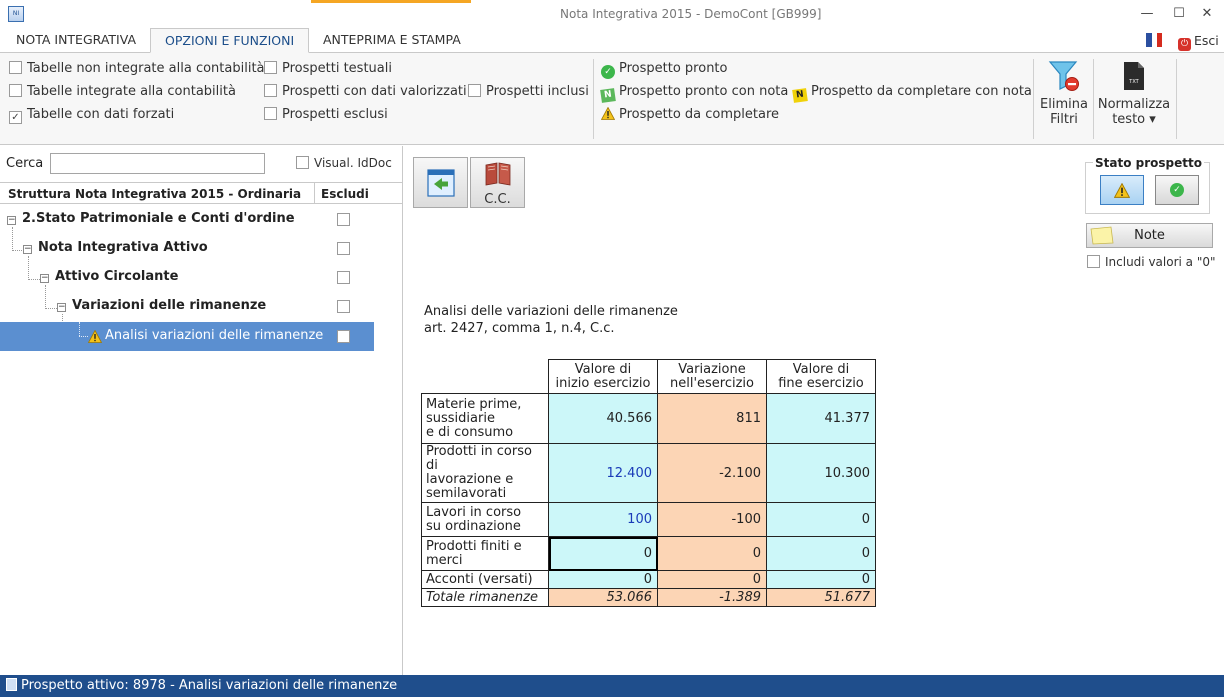  I want to click on tab-anteprima-stampa: ANTEPRIMA E STAMPA, so click(392, 40).